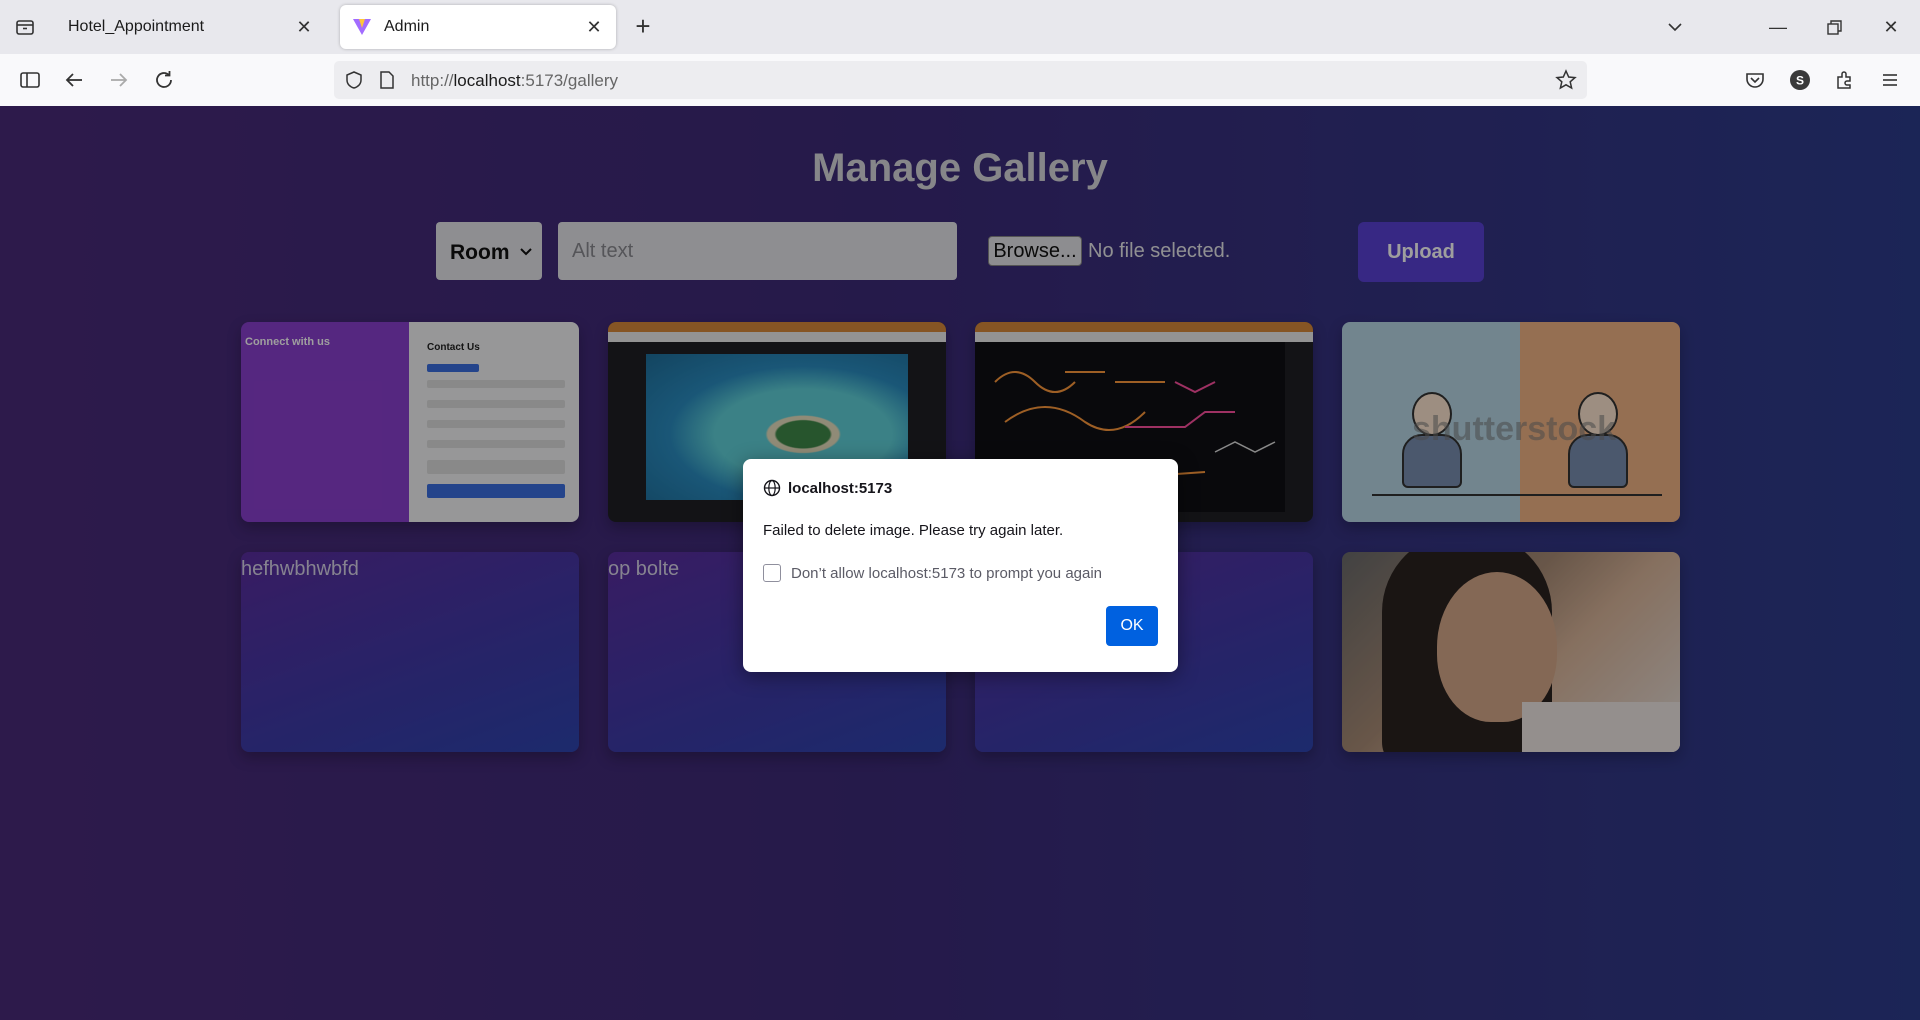 This screenshot has height=1020, width=1920. Describe the element at coordinates (387, 82) in the screenshot. I see `page-info-icon` at that location.